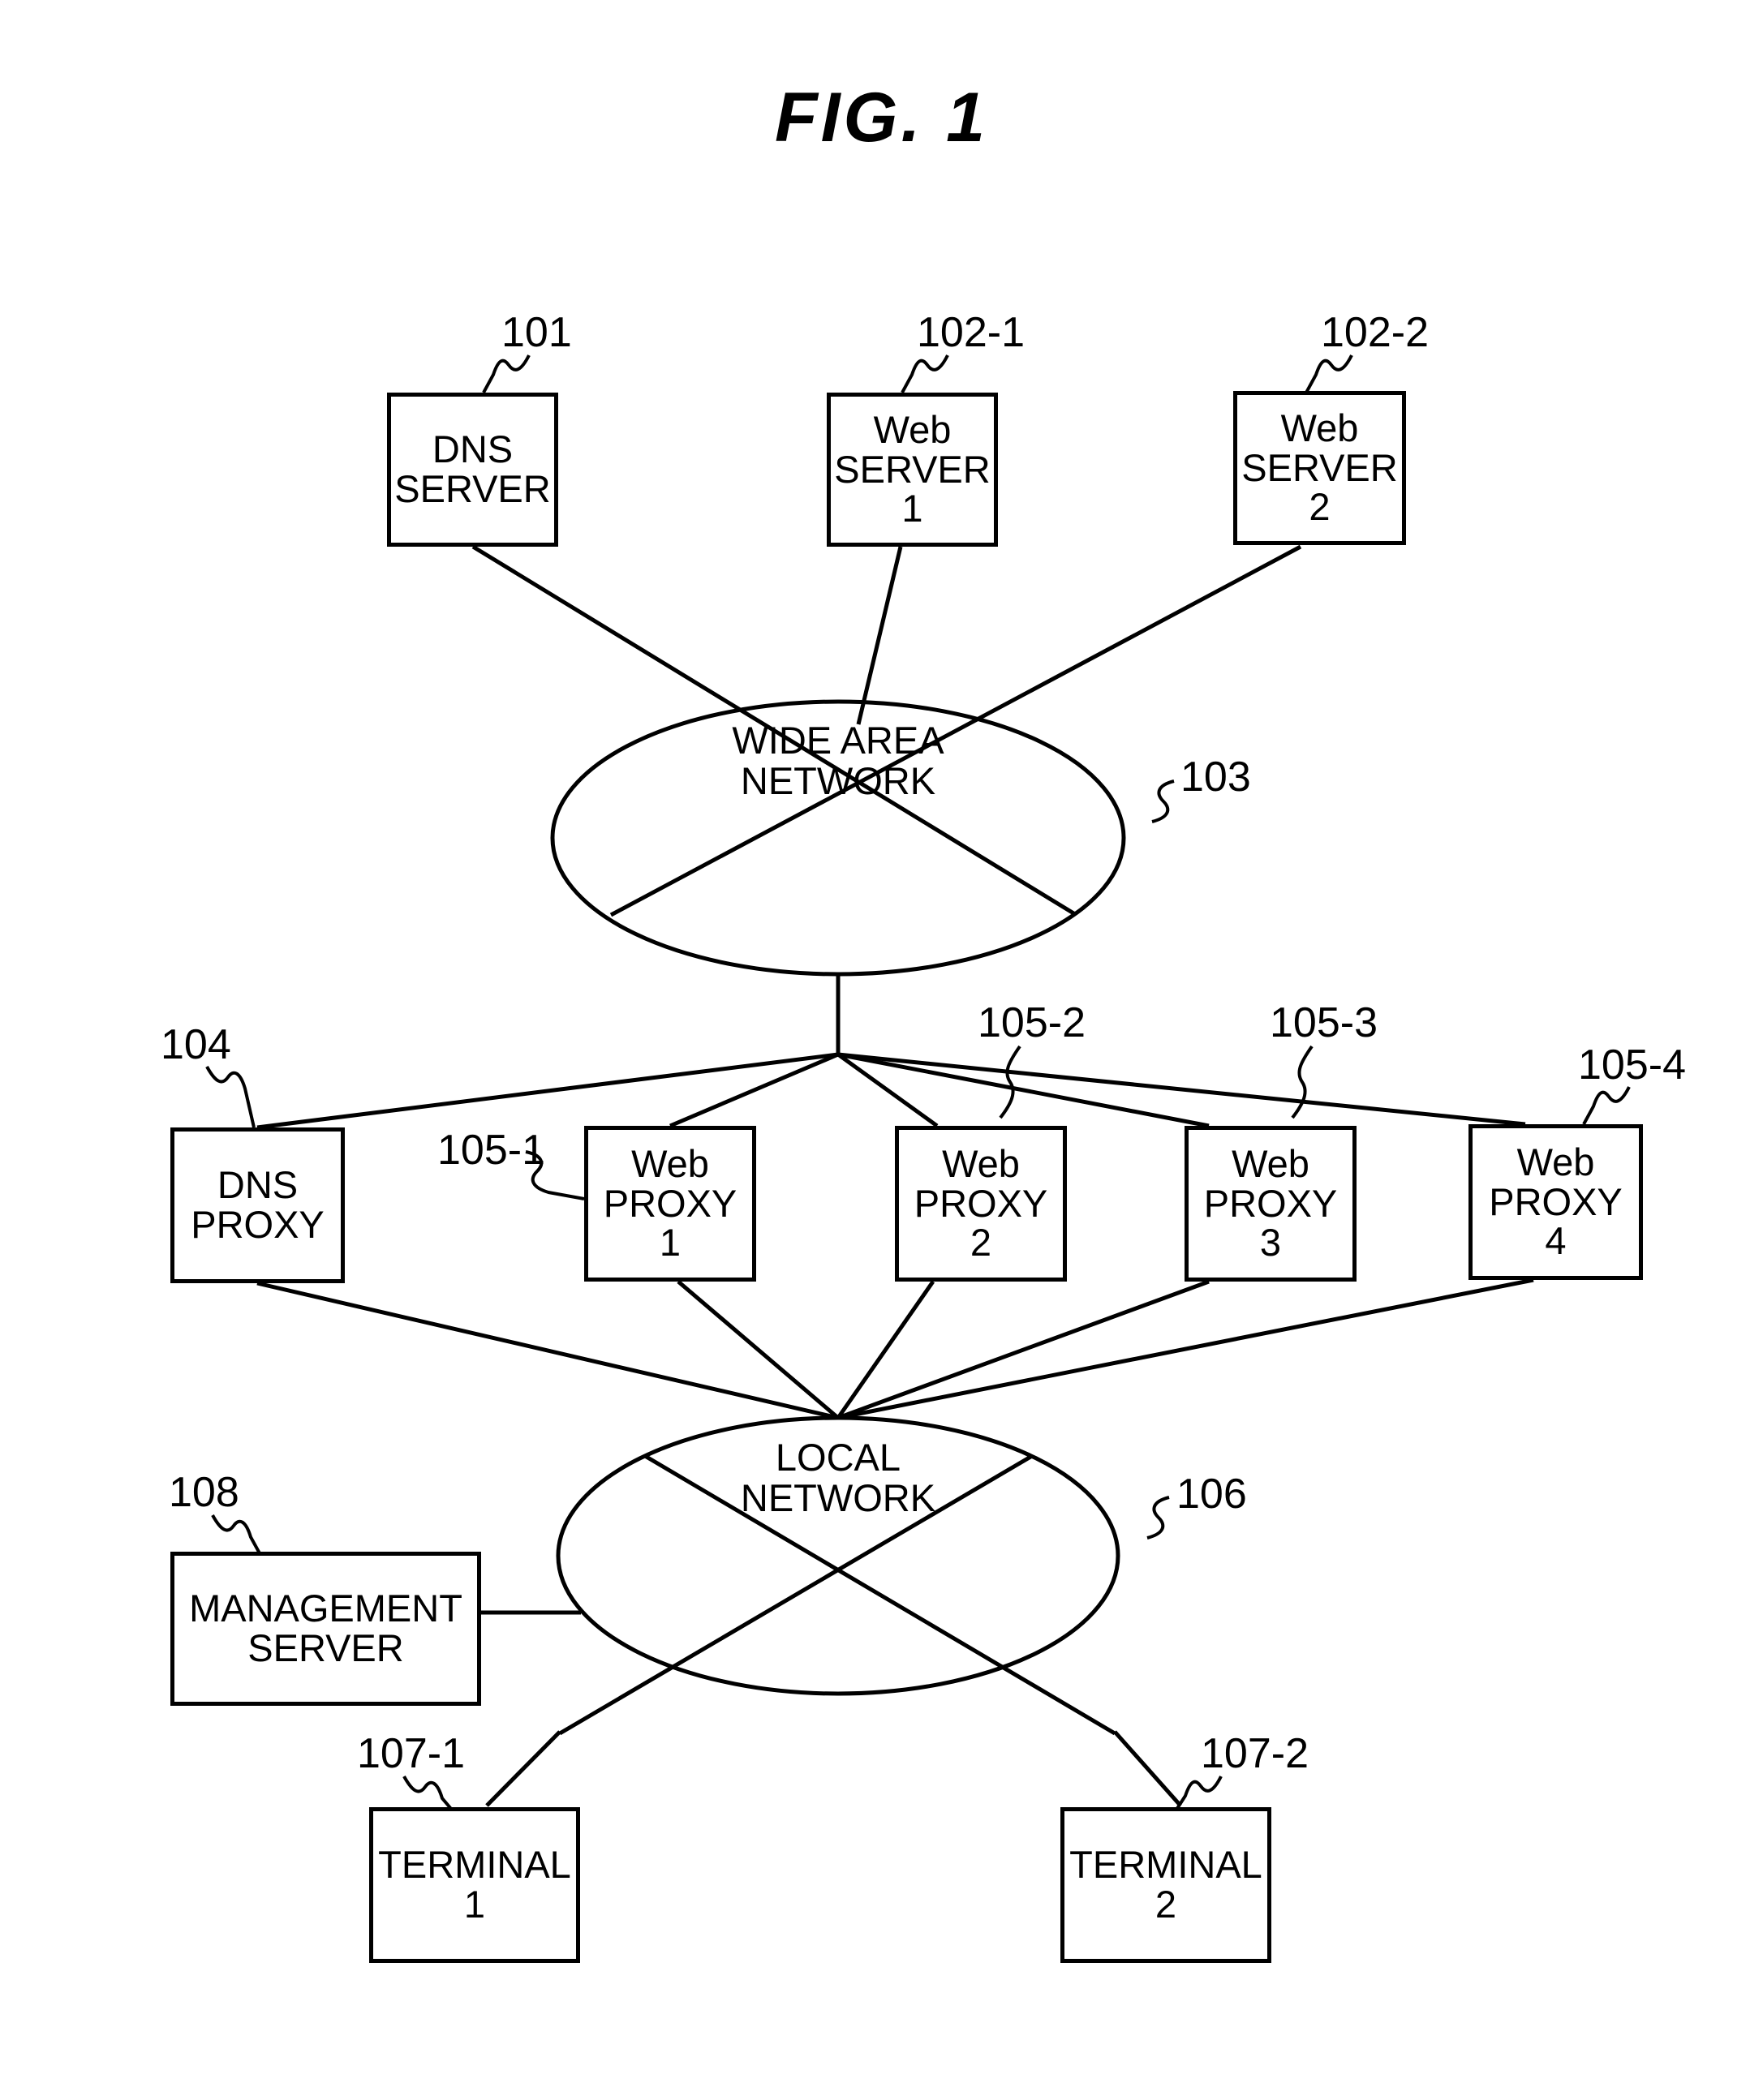 The width and height of the screenshot is (1763, 2100). I want to click on node-web-proxy-3: Web PROXY 3, so click(1271, 1204).